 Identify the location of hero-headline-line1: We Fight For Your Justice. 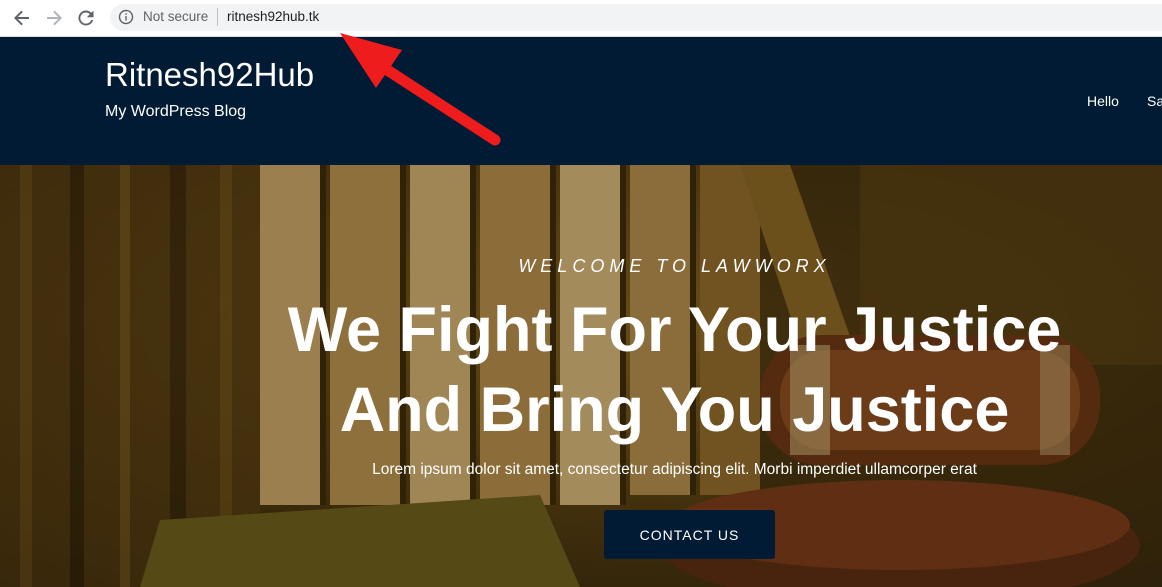
(674, 330).